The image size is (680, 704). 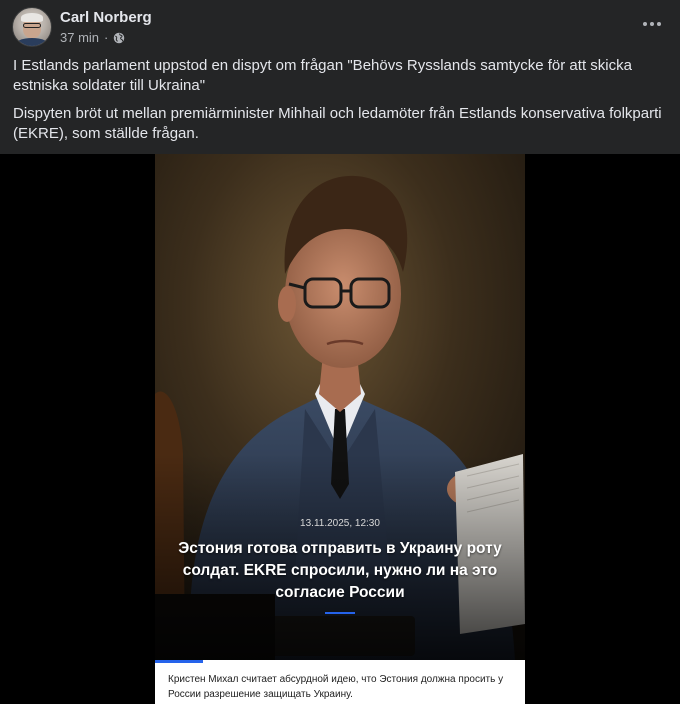 I want to click on avatar, so click(x=32, y=27).